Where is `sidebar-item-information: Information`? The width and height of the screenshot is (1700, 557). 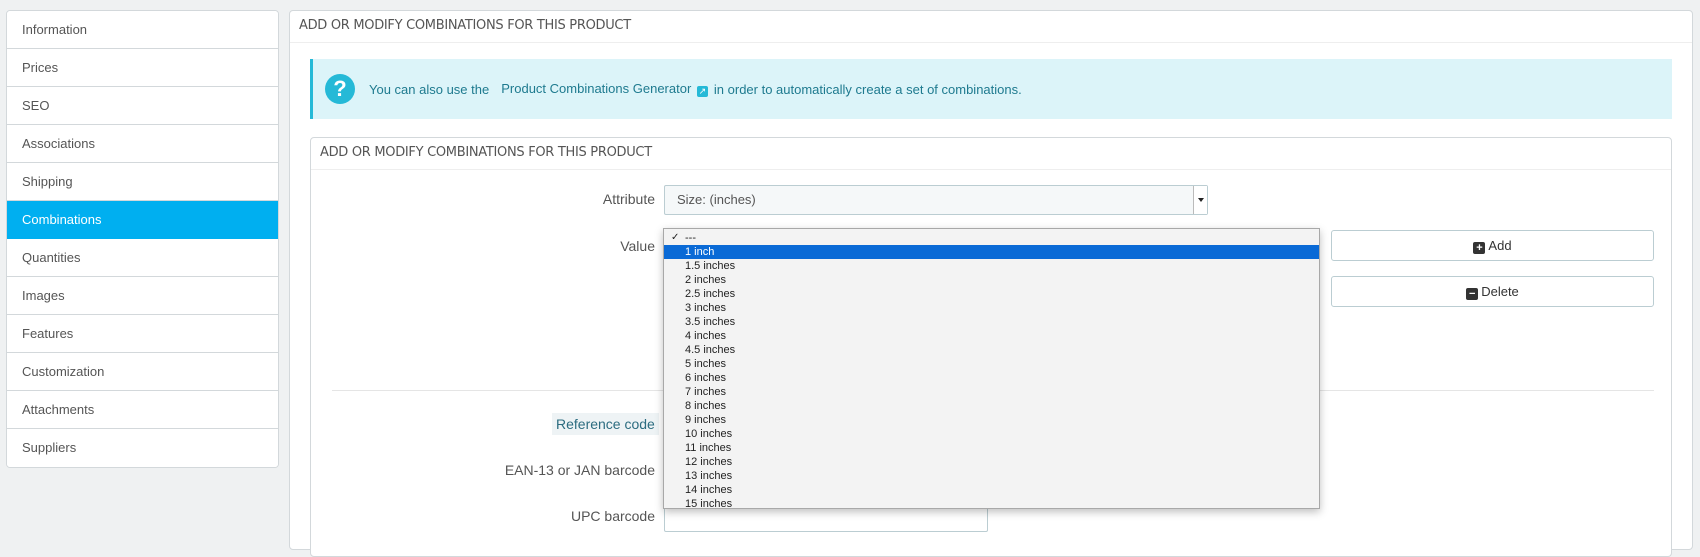 sidebar-item-information: Information is located at coordinates (142, 30).